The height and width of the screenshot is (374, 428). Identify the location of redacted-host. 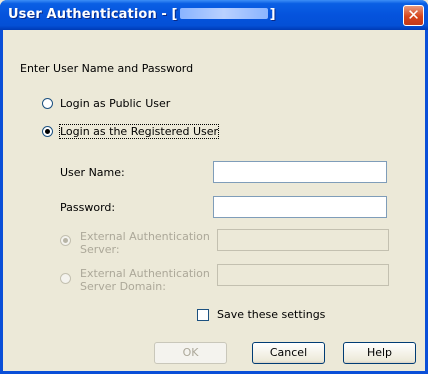
(223, 13).